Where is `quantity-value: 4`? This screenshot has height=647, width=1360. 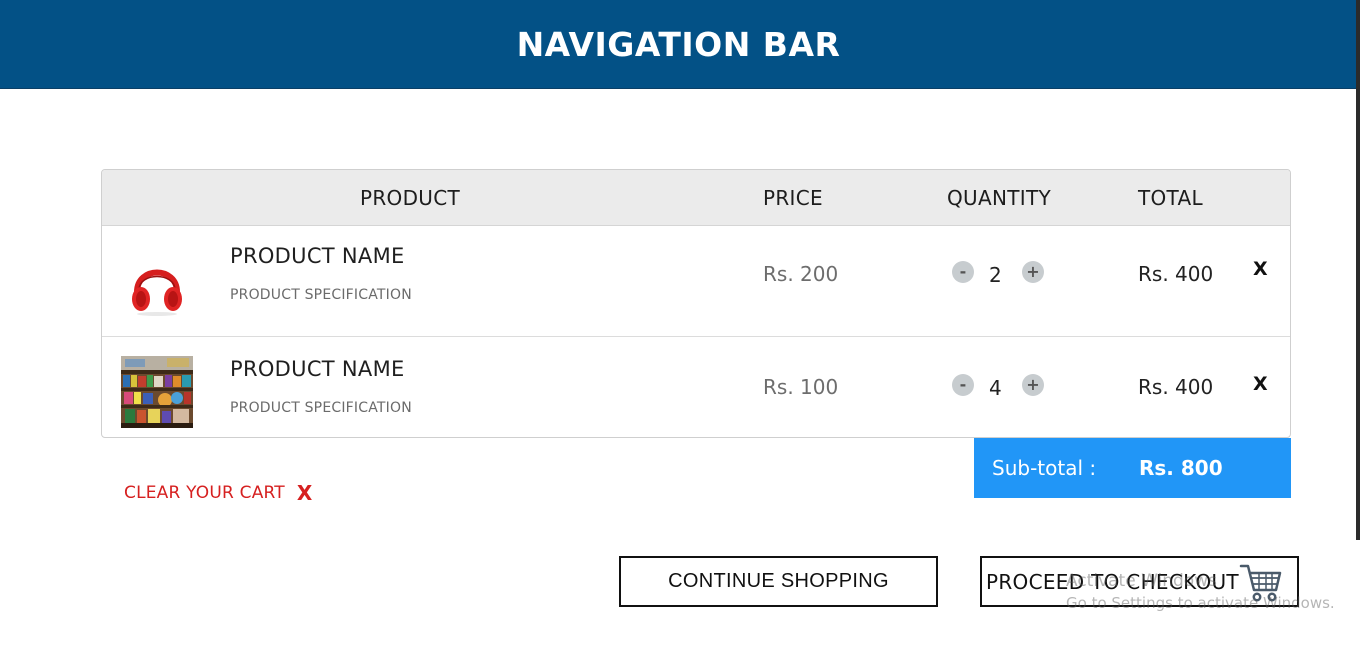
quantity-value: 4 is located at coordinates (995, 388).